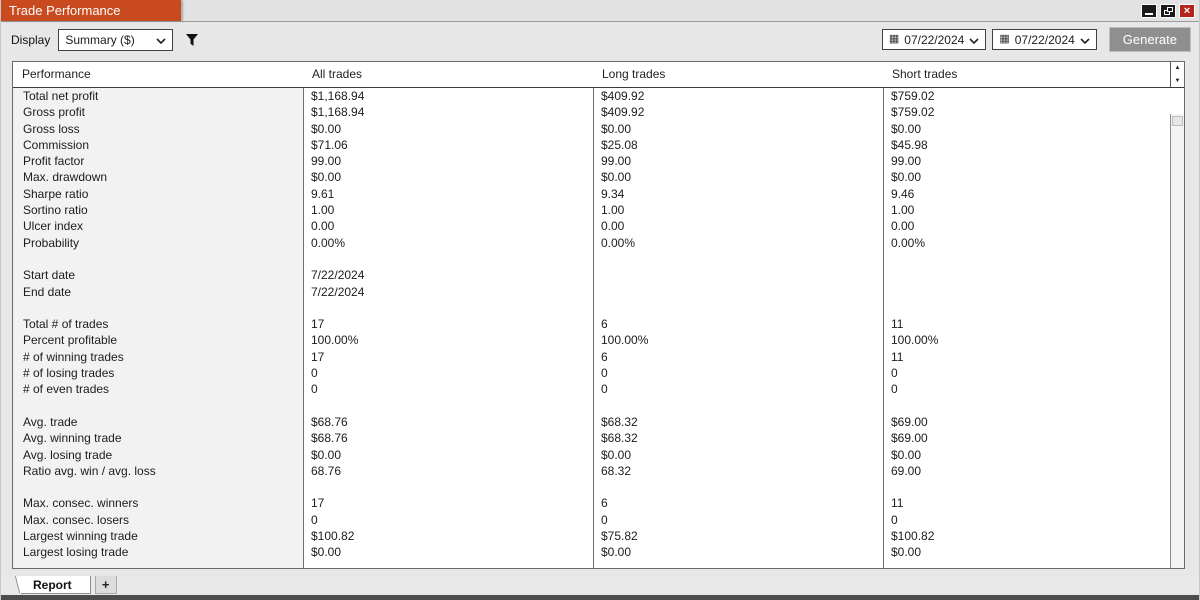 This screenshot has width=1200, height=600. What do you see at coordinates (1177, 341) in the screenshot?
I see `vertical-scrollbar` at bounding box center [1177, 341].